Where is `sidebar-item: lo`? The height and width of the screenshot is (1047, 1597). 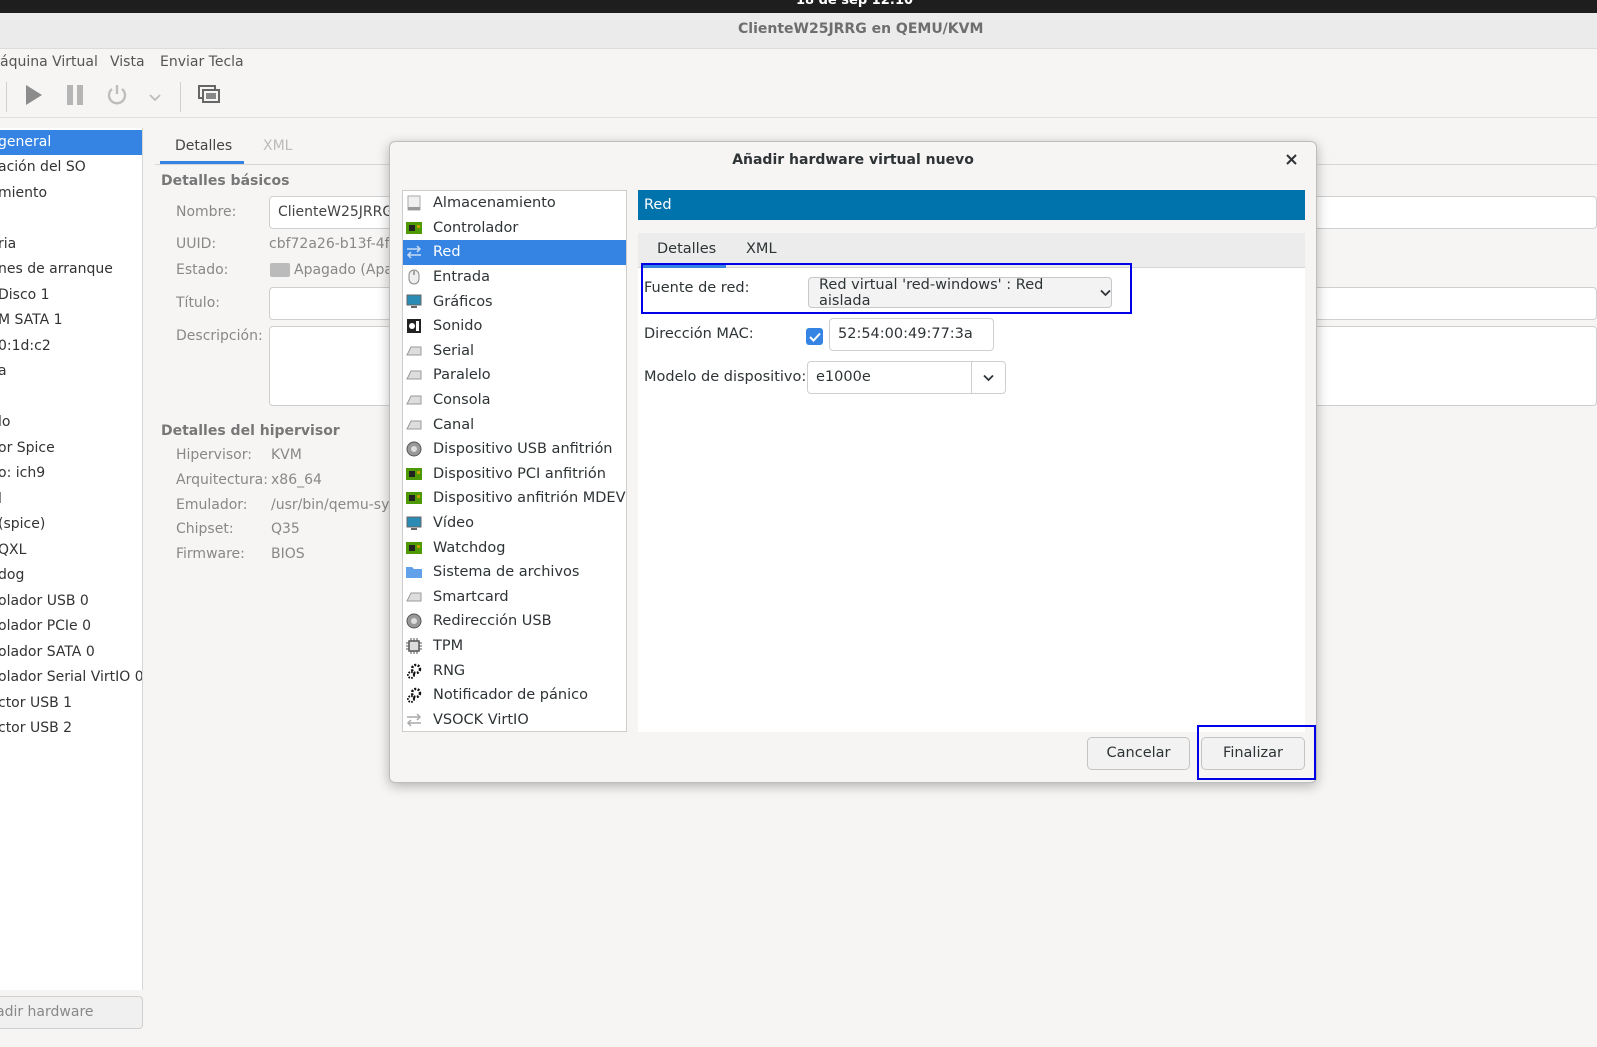
sidebar-item: lo is located at coordinates (71, 422).